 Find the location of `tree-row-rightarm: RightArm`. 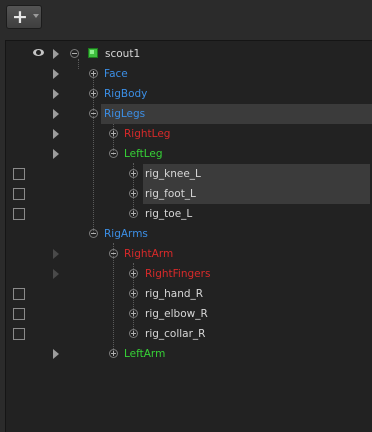

tree-row-rightarm: RightArm is located at coordinates (189, 254).